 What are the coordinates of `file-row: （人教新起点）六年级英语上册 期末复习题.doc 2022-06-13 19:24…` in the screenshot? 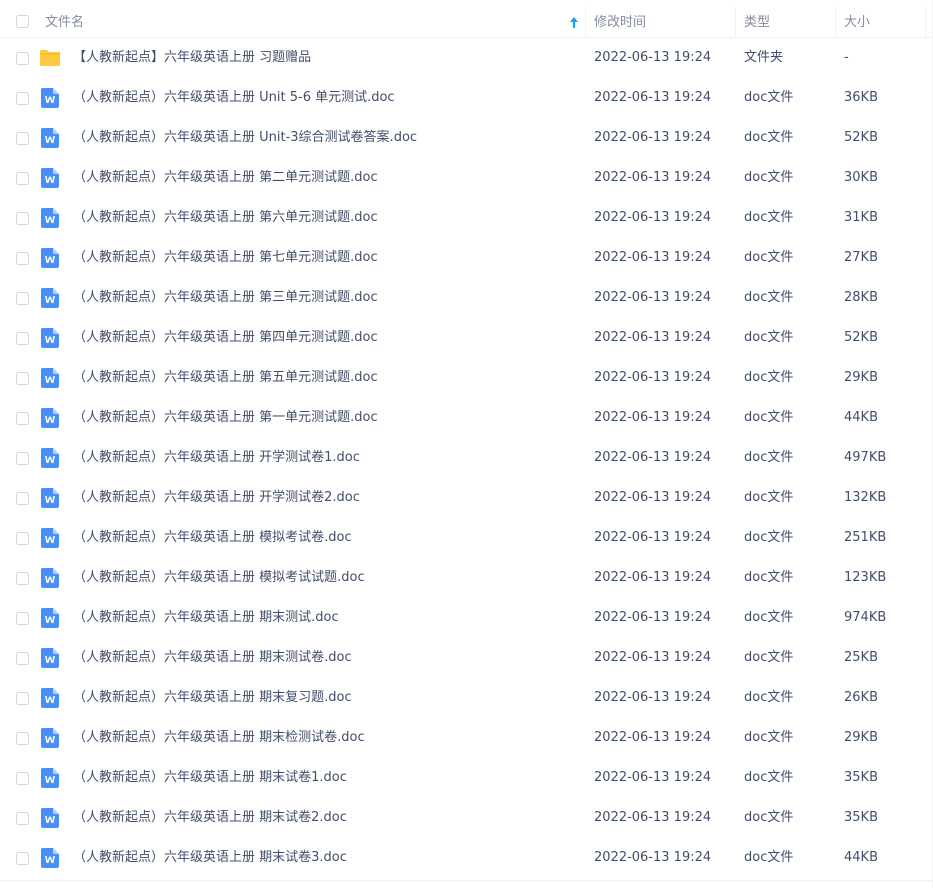 It's located at (466, 698).